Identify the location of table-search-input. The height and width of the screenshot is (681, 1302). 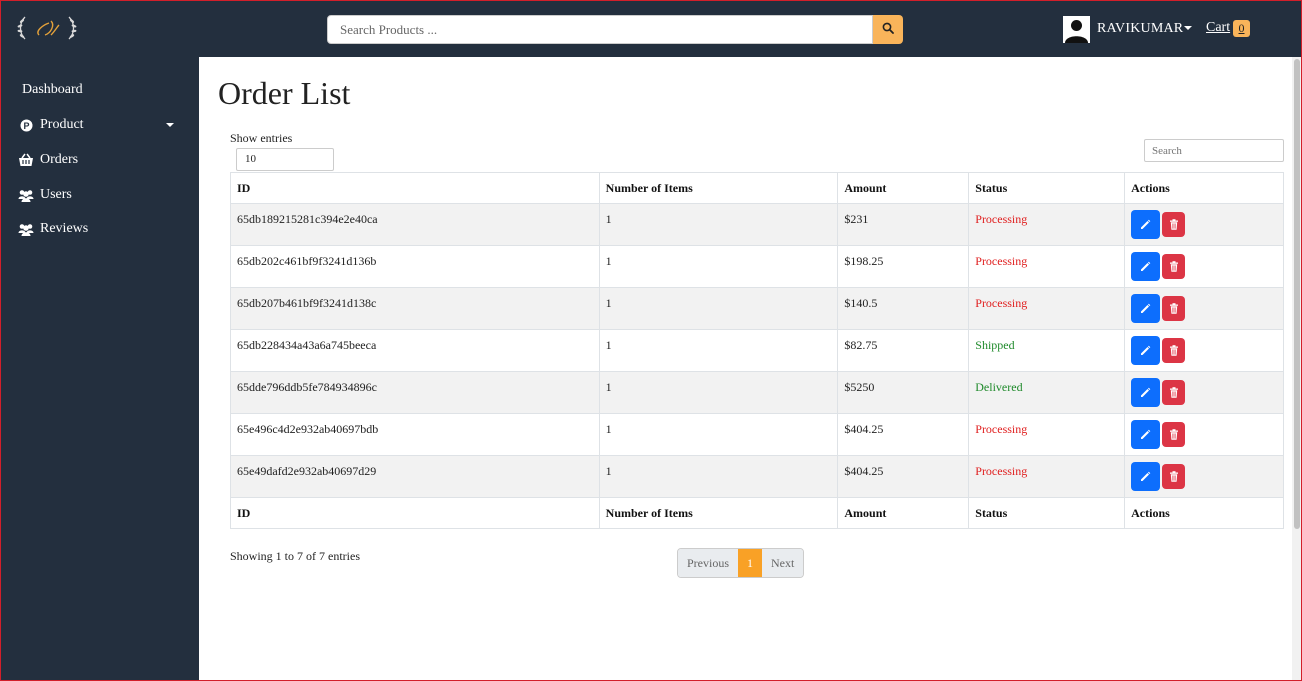
(1214, 150).